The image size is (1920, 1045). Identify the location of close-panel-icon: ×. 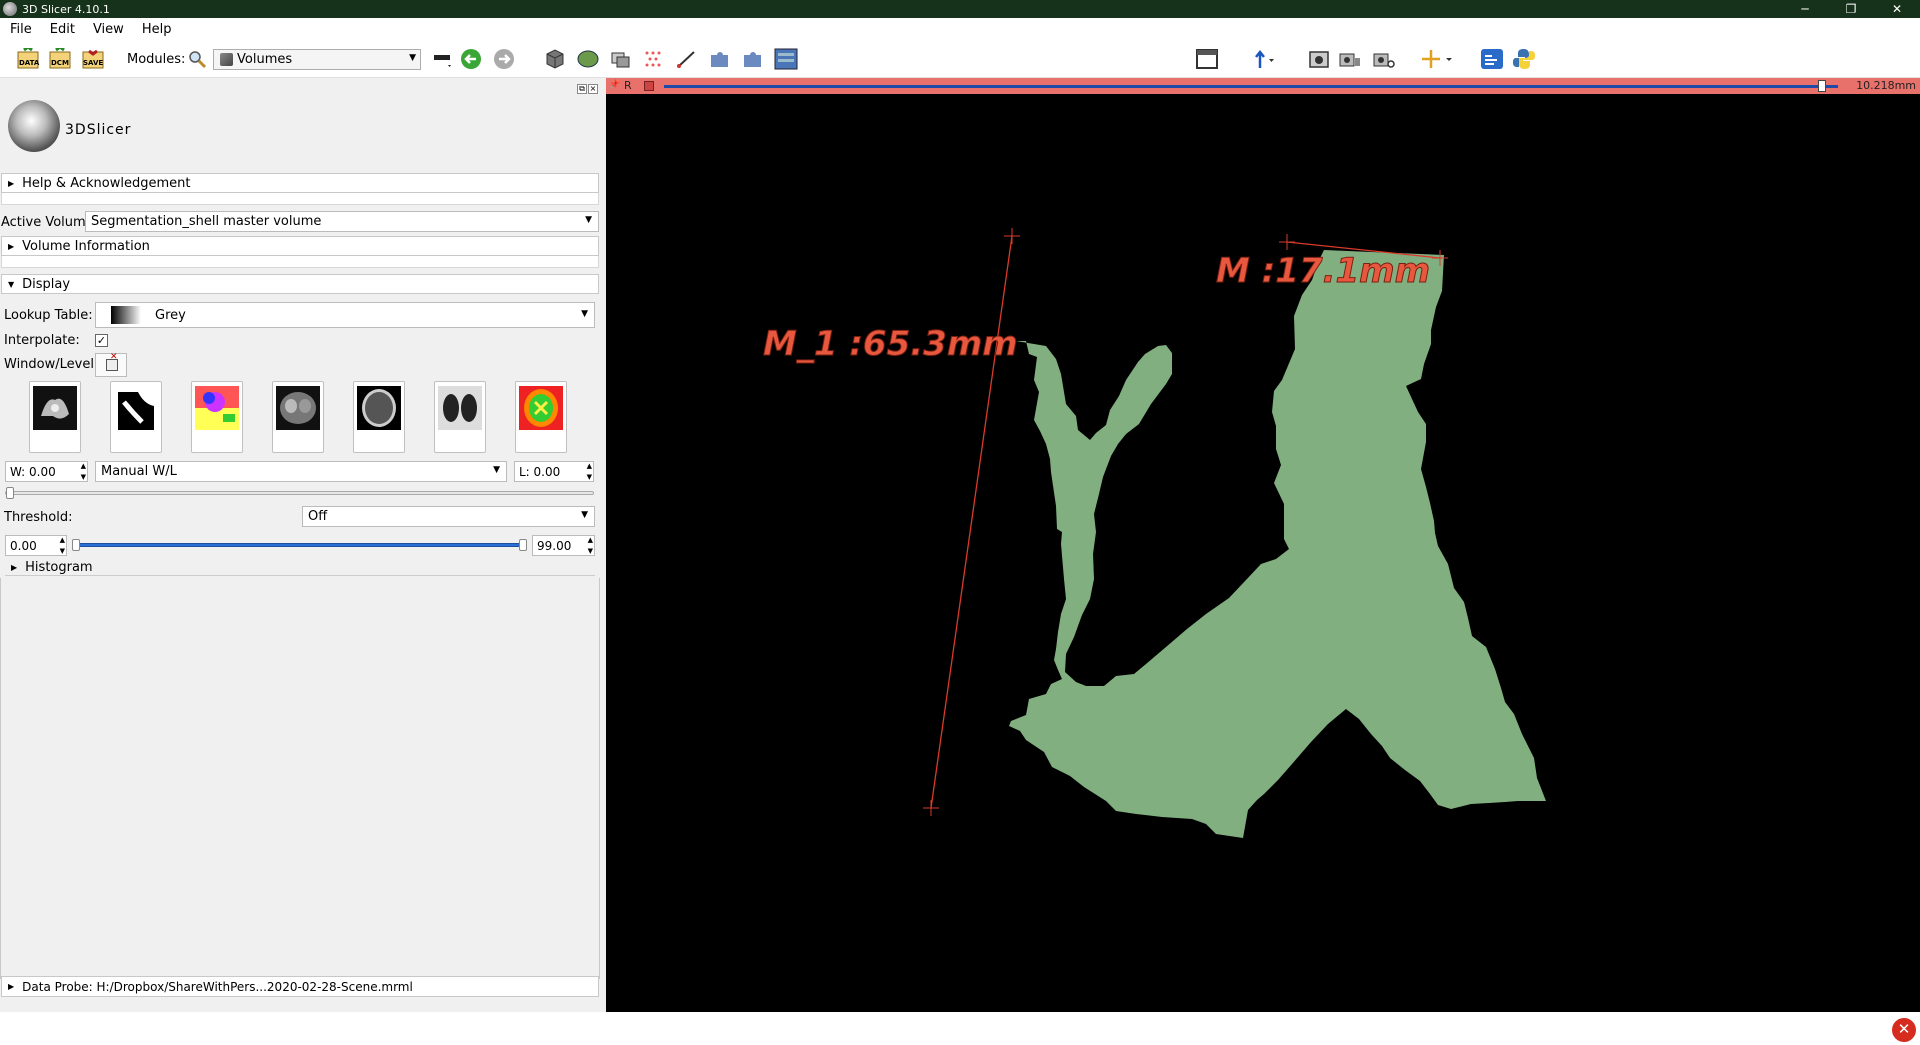
(593, 89).